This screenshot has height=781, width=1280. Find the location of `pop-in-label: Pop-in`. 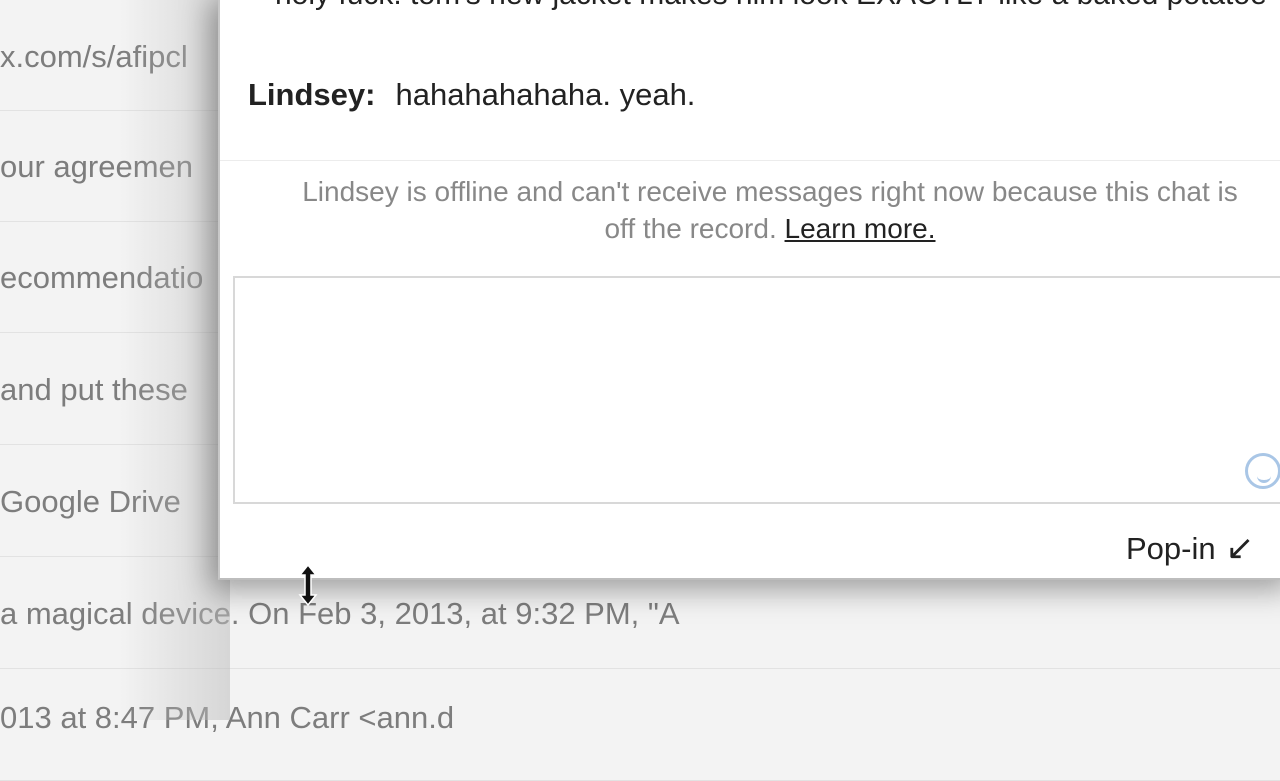

pop-in-label: Pop-in is located at coordinates (1171, 548).